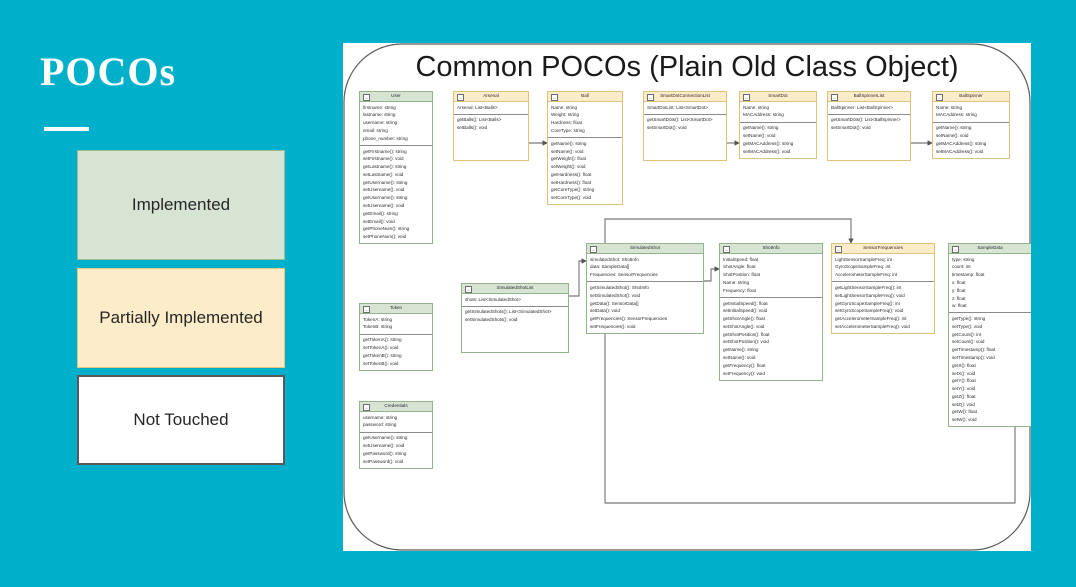 The width and height of the screenshot is (1076, 587). Describe the element at coordinates (181, 205) in the screenshot. I see `legend-item-implemented: Implemented` at that location.